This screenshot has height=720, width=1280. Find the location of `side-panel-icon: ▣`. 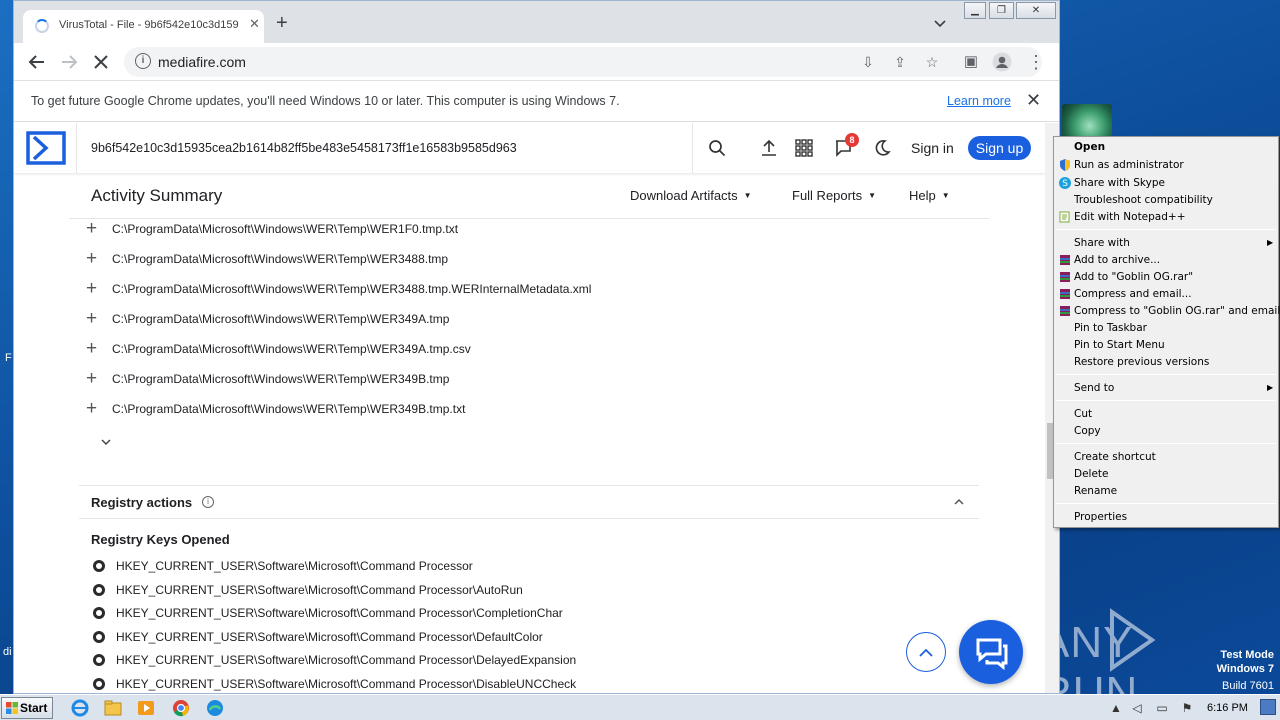

side-panel-icon: ▣ is located at coordinates (971, 62).